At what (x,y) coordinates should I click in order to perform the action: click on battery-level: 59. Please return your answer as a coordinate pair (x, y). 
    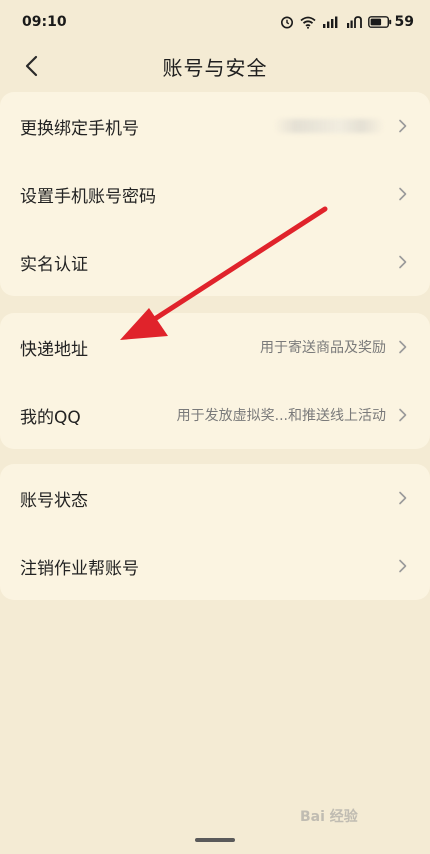
    Looking at the image, I should click on (404, 22).